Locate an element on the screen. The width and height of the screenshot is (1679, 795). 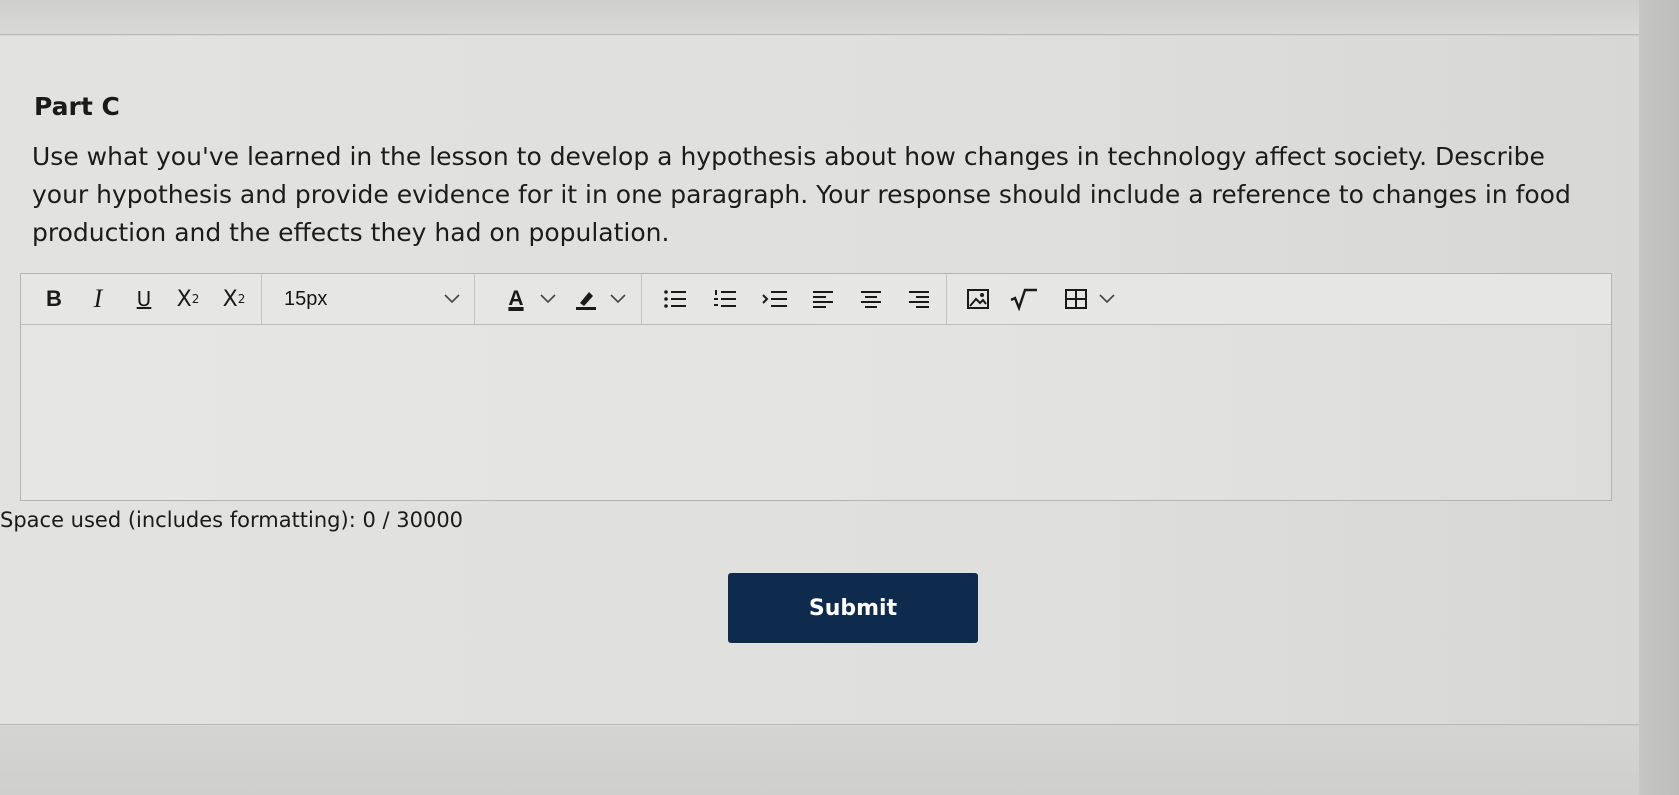
superscript-base: X is located at coordinates (184, 299).